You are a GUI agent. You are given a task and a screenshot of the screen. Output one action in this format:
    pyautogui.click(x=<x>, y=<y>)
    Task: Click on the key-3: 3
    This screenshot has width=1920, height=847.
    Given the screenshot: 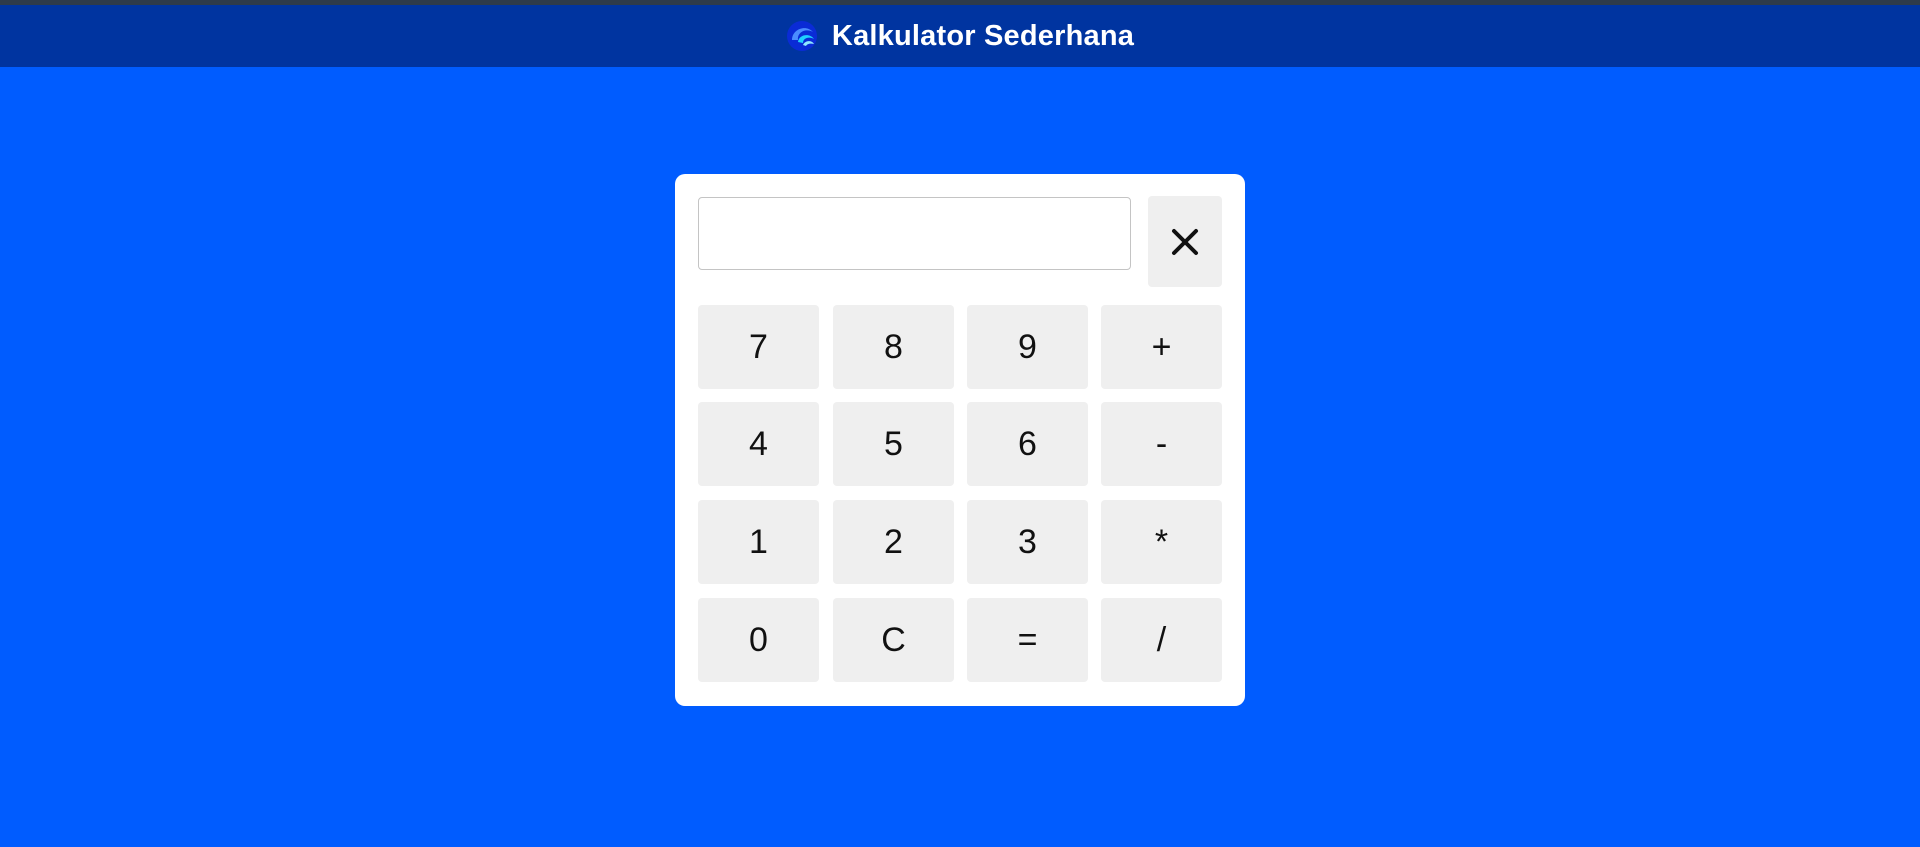 What is the action you would take?
    pyautogui.click(x=1027, y=542)
    